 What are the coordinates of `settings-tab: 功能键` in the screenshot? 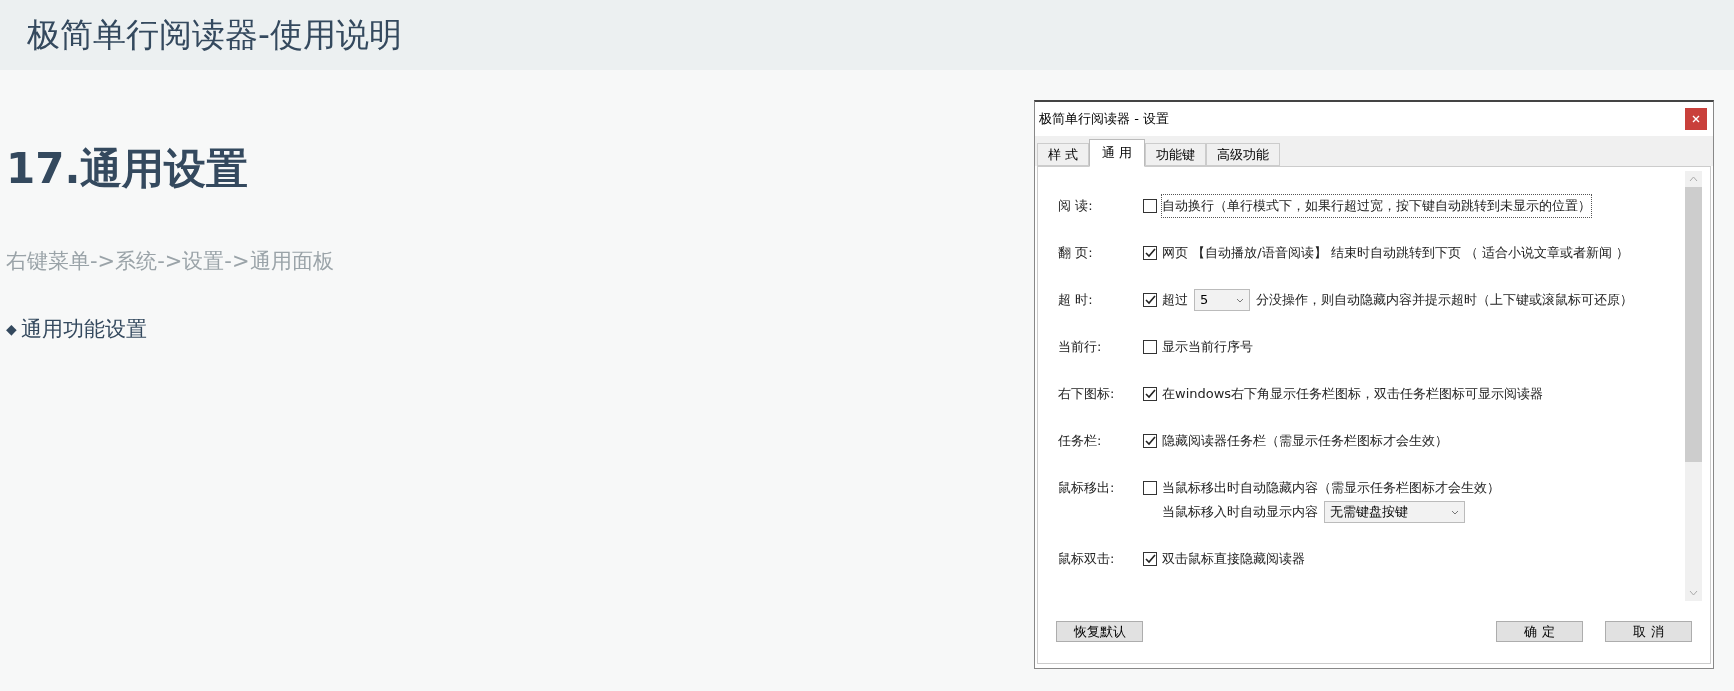 It's located at (1176, 154).